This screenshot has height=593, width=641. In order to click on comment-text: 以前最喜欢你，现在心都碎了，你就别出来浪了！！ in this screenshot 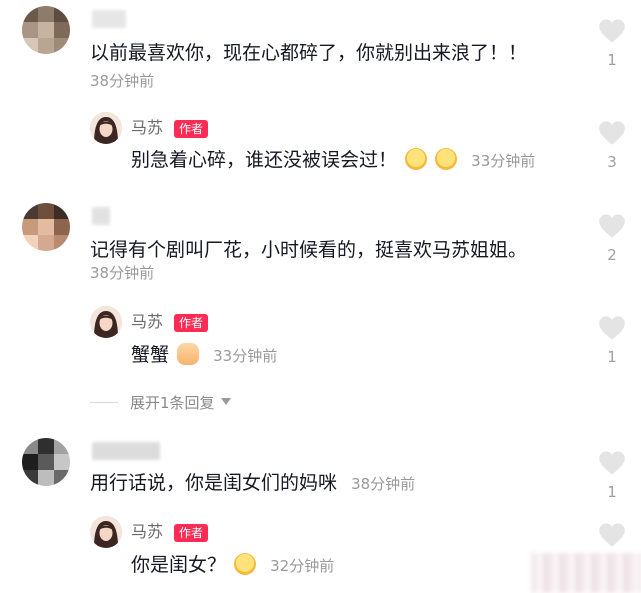, I will do `click(309, 53)`.